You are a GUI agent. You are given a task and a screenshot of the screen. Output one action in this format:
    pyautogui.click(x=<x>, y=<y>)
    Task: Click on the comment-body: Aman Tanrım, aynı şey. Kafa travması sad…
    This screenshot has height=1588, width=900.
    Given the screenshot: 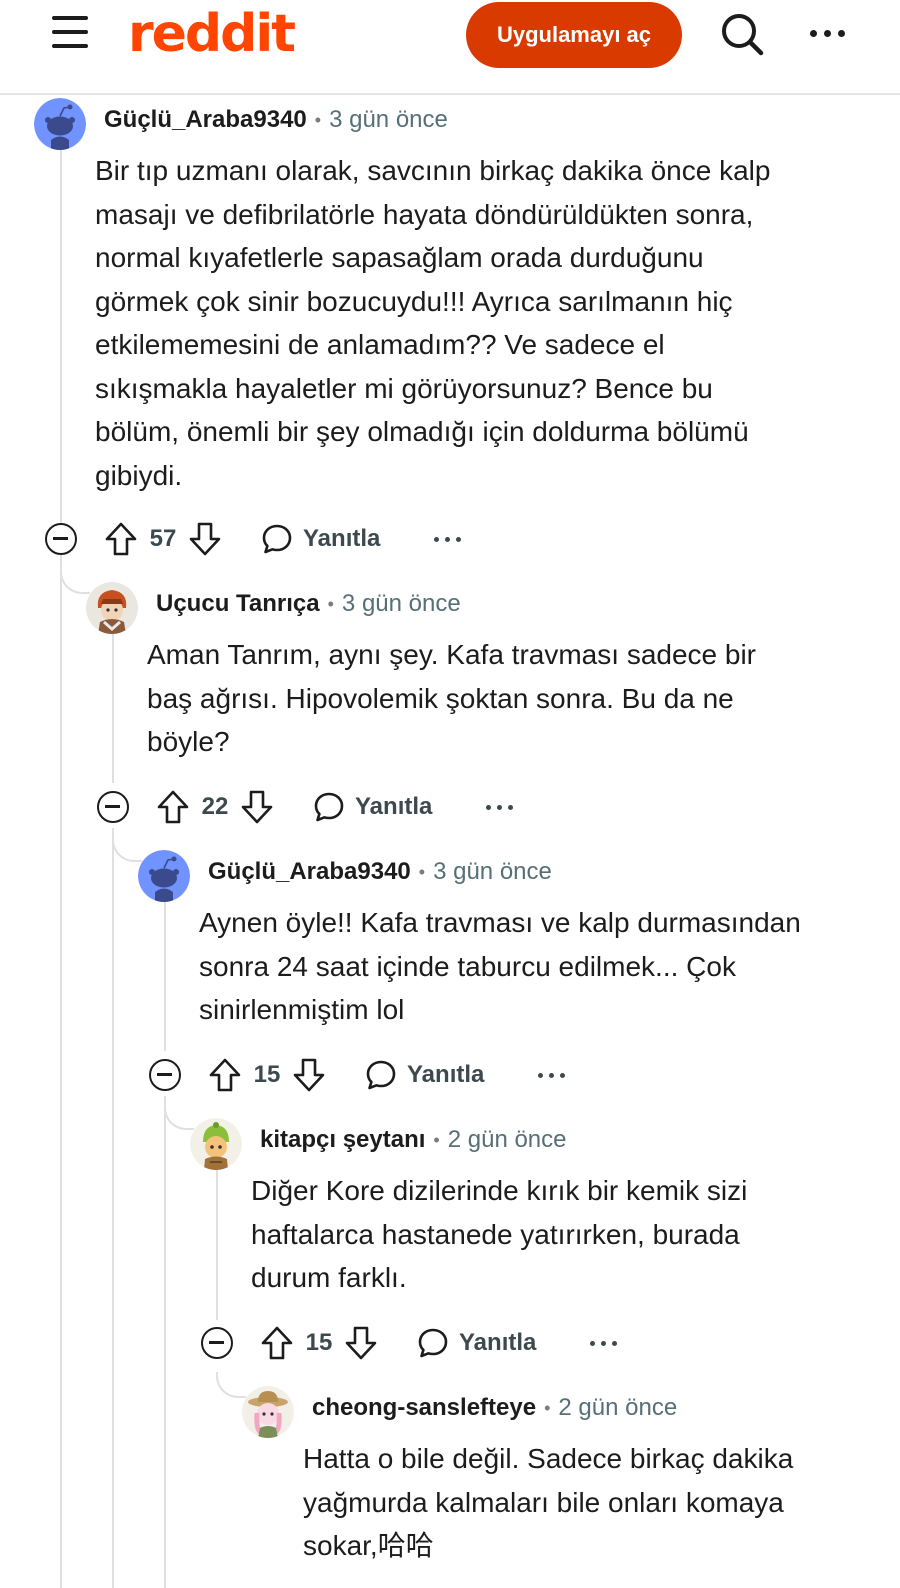 What is the action you would take?
    pyautogui.click(x=451, y=698)
    